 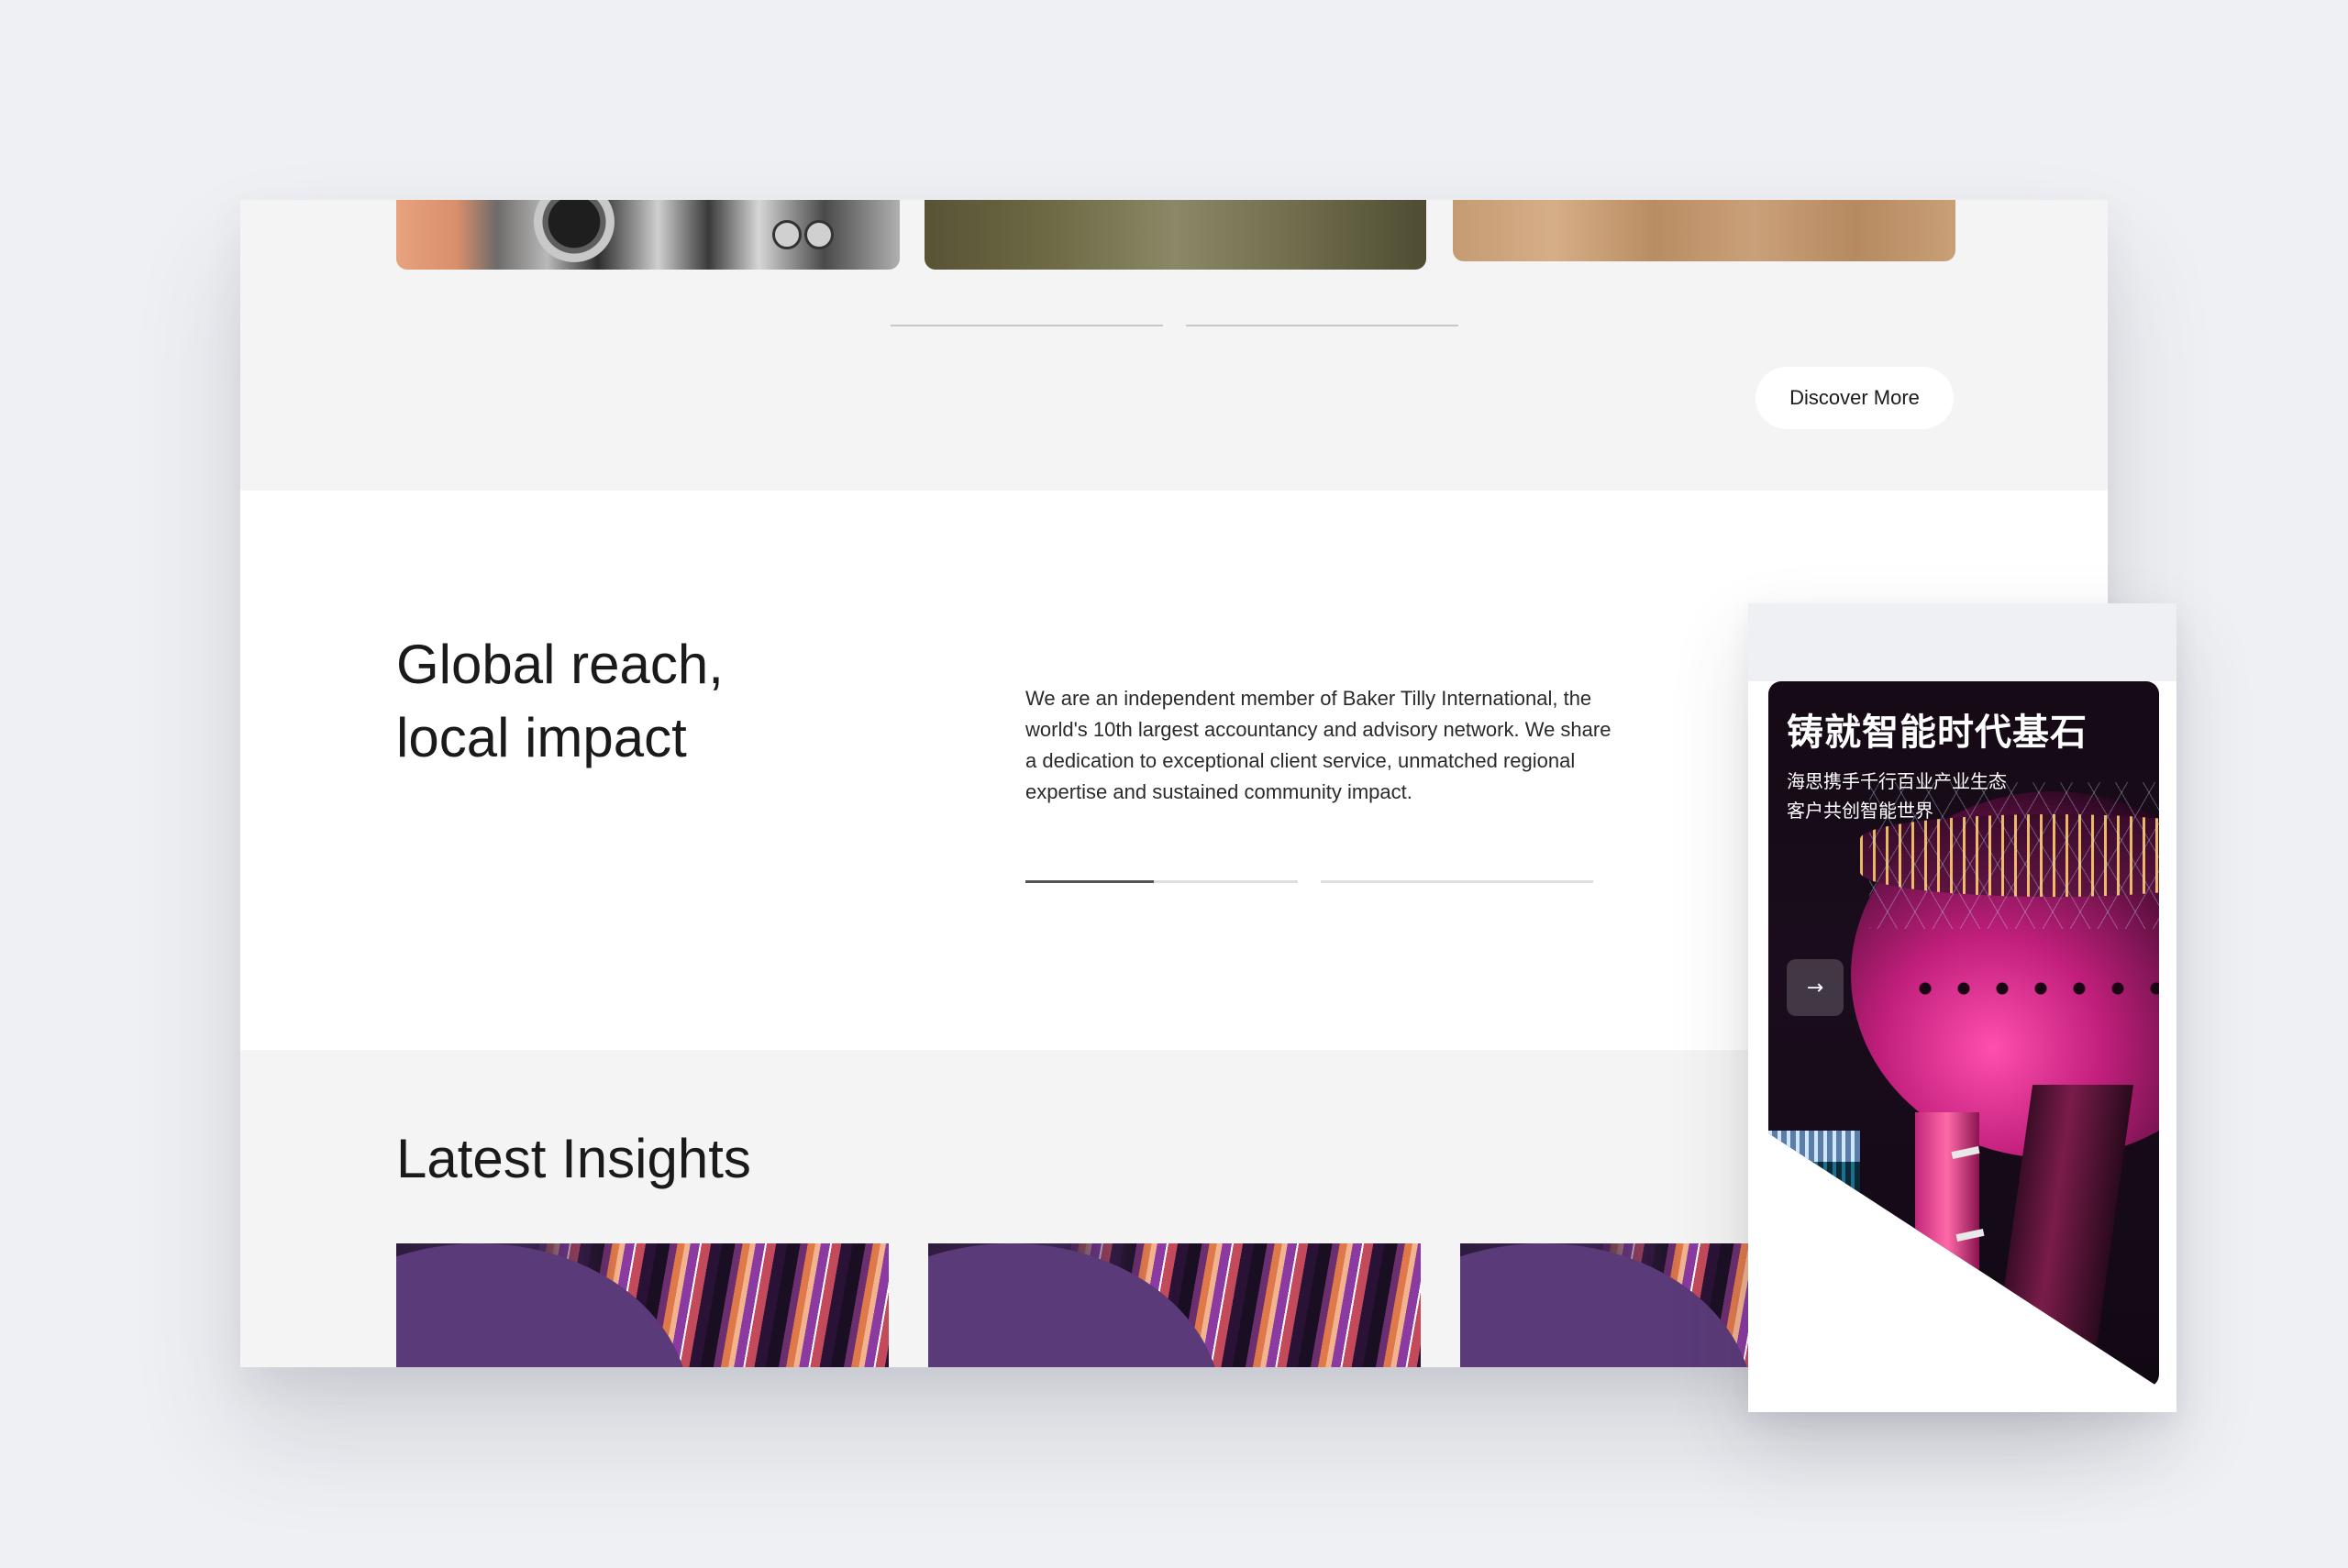 I want to click on building-top-graphic, so click(x=1814, y=1146).